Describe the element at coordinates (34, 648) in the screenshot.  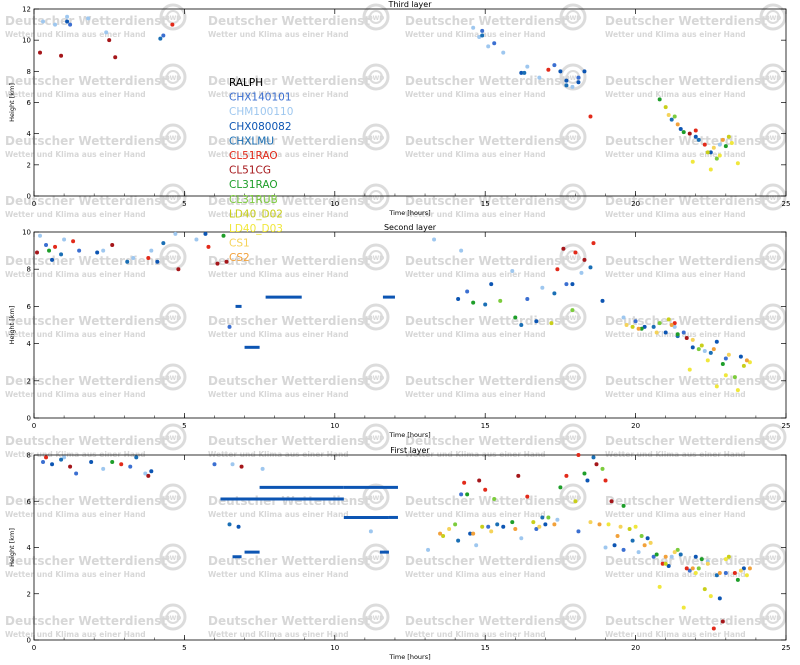
I see `x-tick-label: 0` at that location.